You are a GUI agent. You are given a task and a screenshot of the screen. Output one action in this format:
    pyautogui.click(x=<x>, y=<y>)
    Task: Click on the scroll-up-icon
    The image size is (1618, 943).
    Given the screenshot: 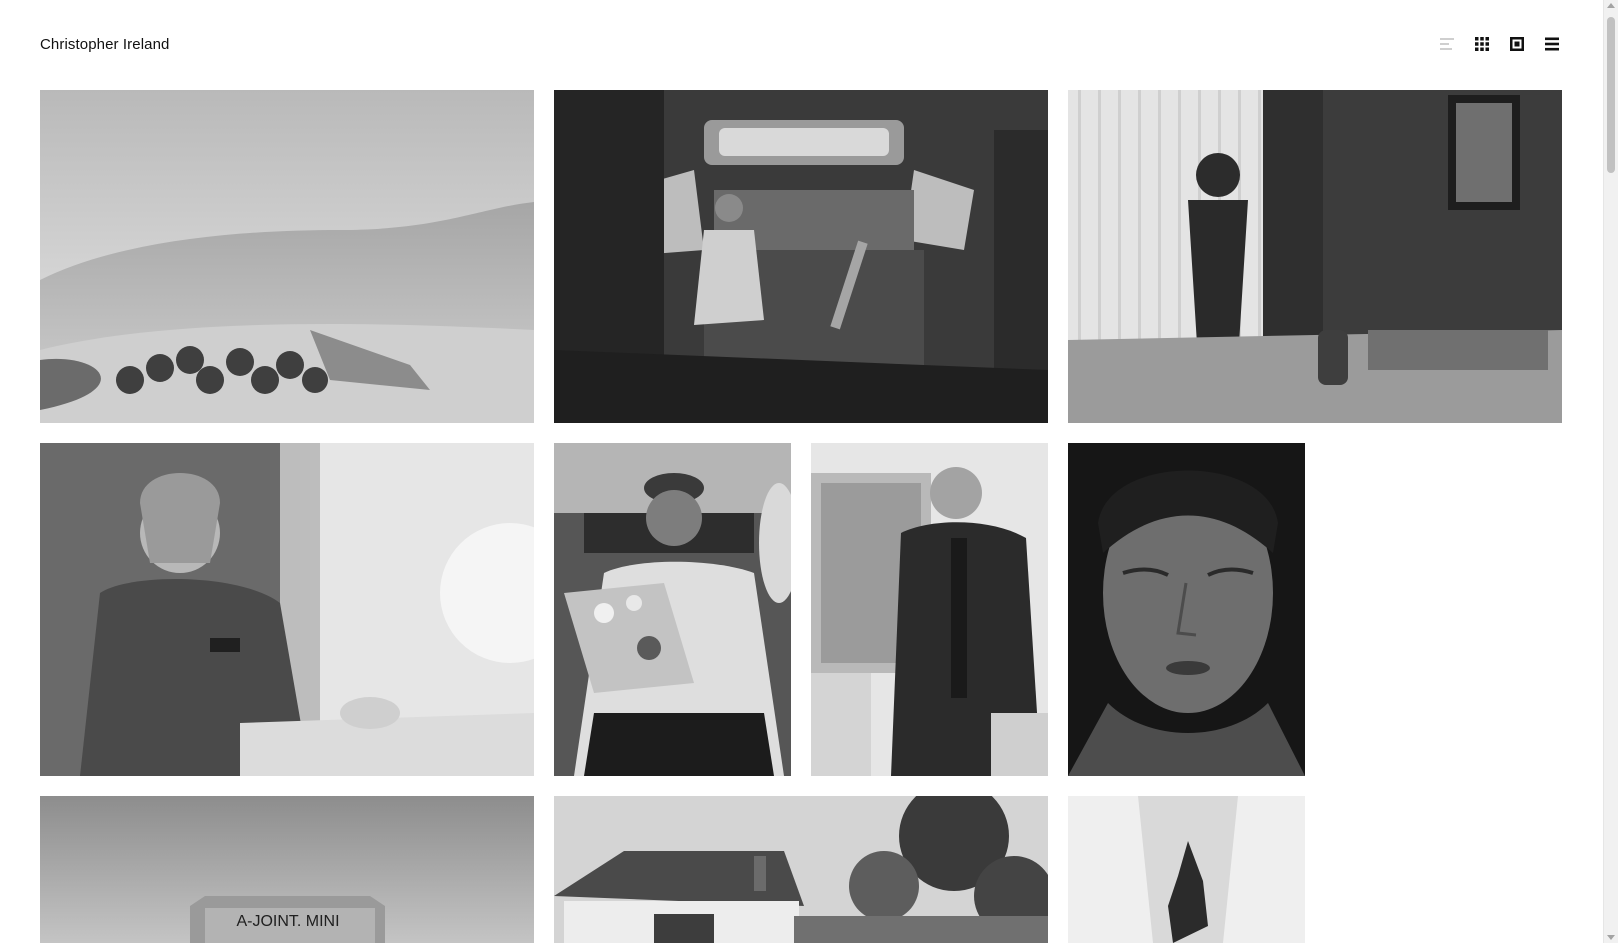 What is the action you would take?
    pyautogui.click(x=1611, y=5)
    